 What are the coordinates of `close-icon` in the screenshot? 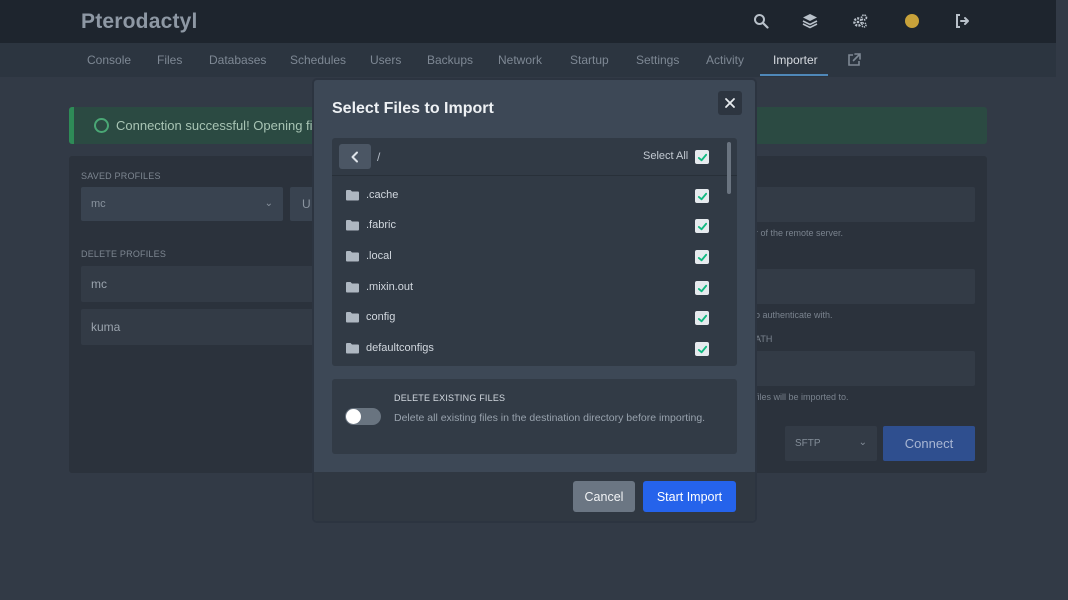 It's located at (730, 103).